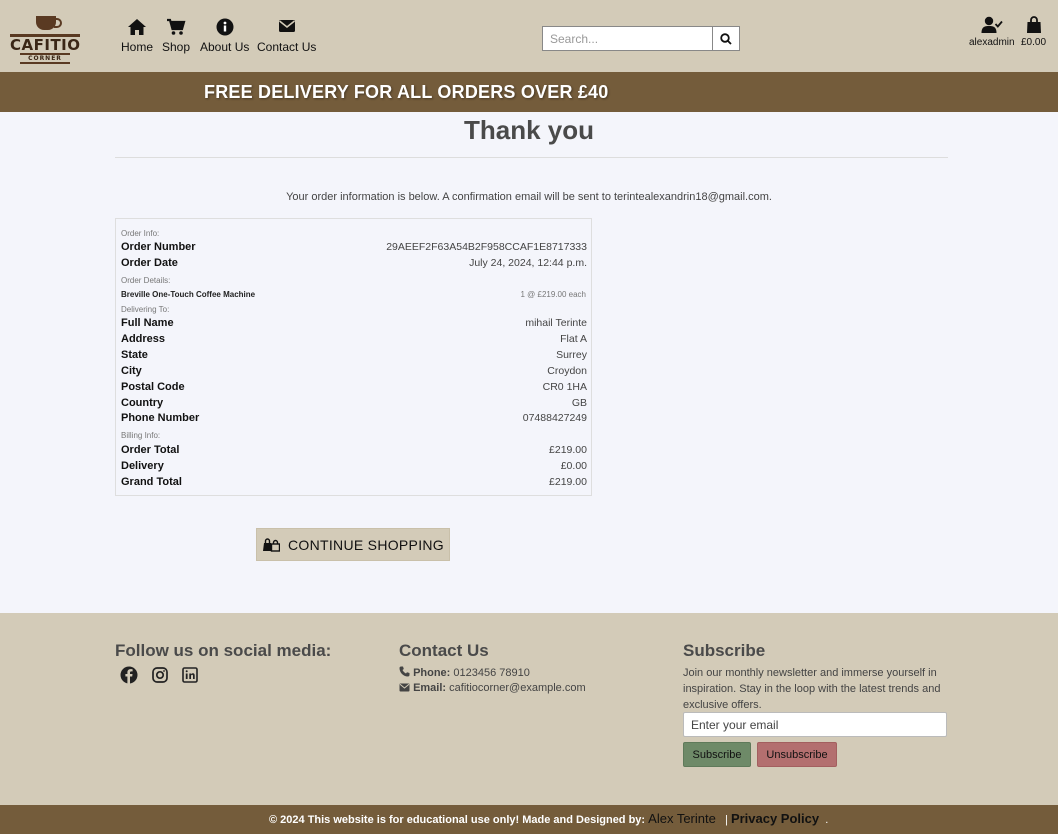 This screenshot has height=834, width=1058. What do you see at coordinates (146, 280) in the screenshot?
I see `order-details-heading: Order Details:` at bounding box center [146, 280].